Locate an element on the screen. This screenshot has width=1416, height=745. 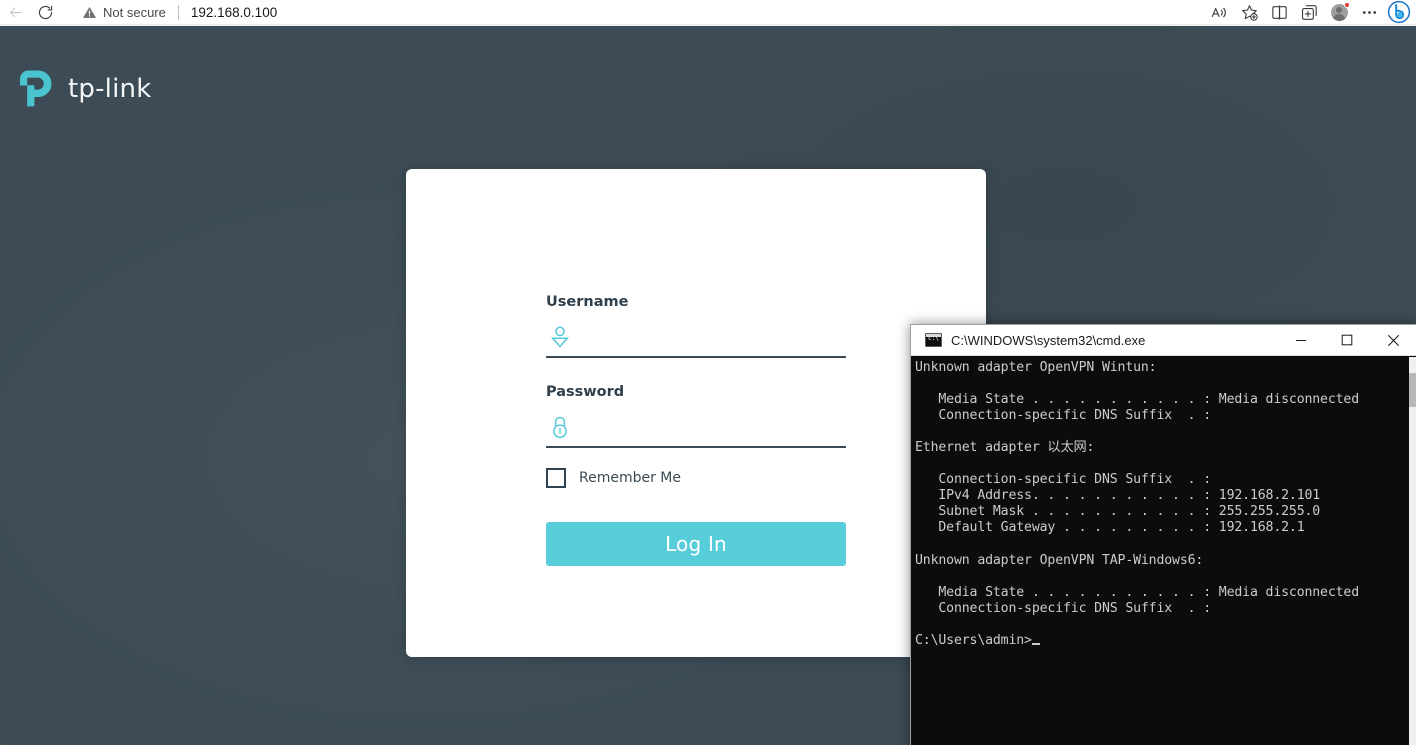
back-arrow-icon is located at coordinates (15, 12).